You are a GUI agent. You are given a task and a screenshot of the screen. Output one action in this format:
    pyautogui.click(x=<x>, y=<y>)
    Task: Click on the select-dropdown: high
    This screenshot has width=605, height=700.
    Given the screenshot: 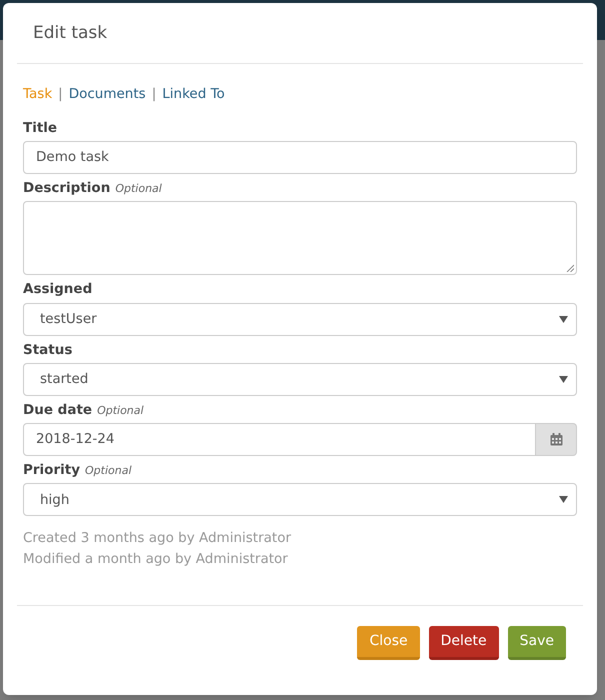 What is the action you would take?
    pyautogui.click(x=300, y=499)
    